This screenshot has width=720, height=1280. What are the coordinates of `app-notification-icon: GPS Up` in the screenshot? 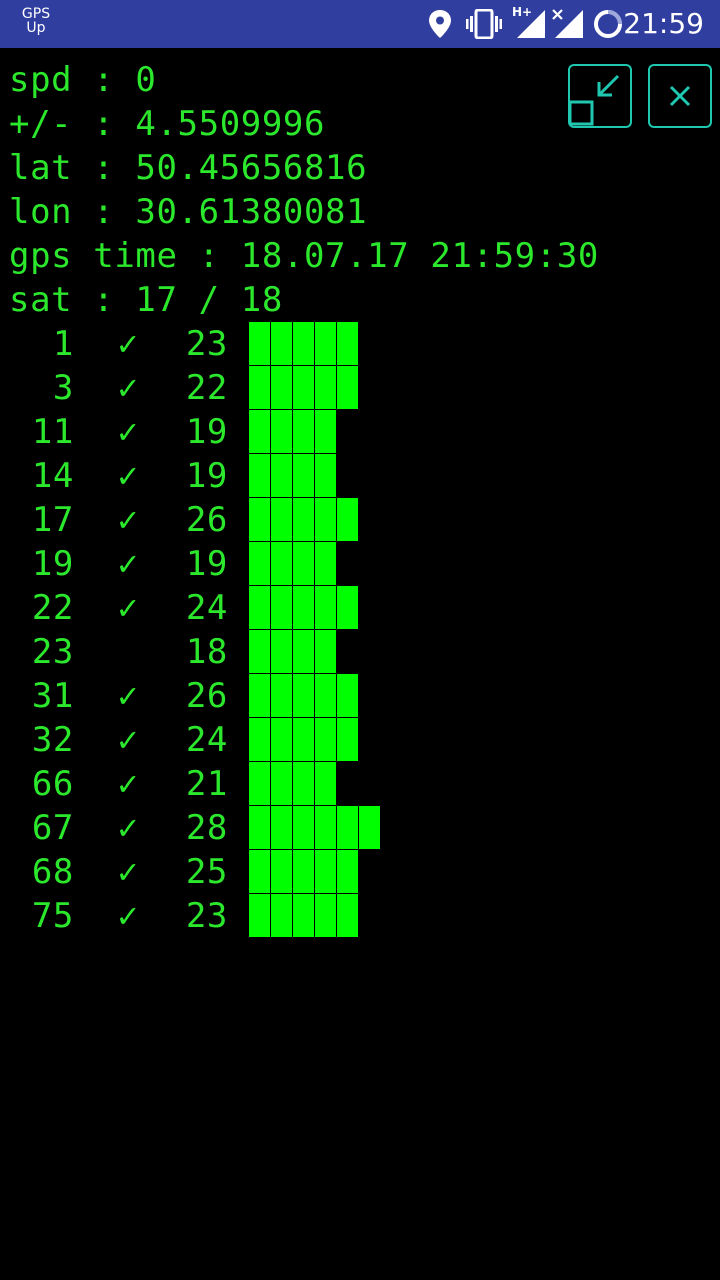 It's located at (36, 21).